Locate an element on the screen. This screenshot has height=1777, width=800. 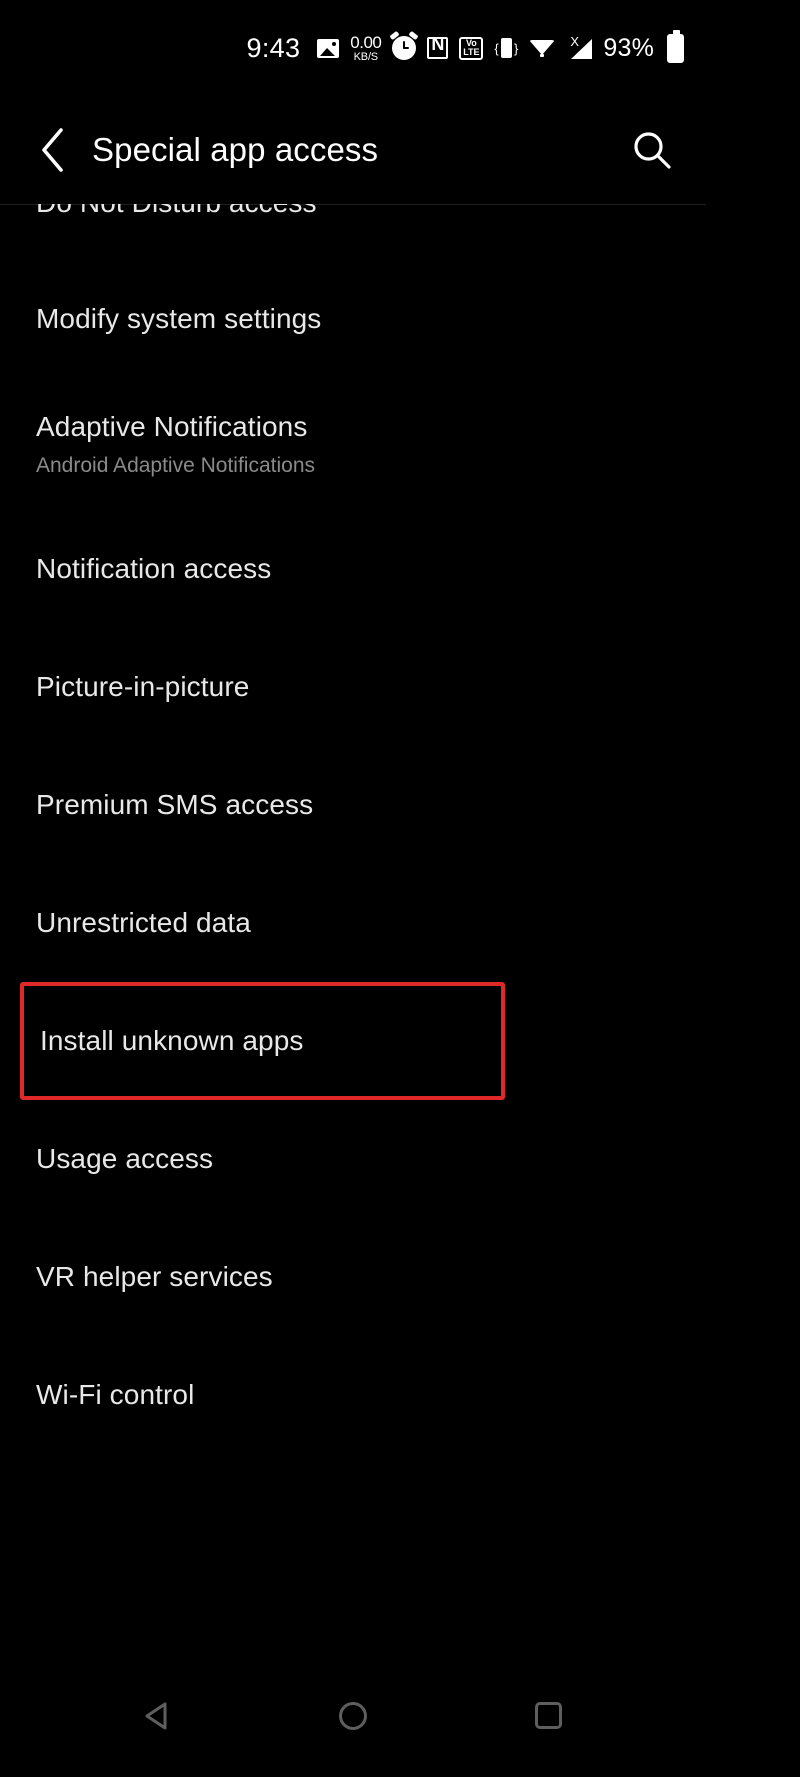
volte-label-bottom: LTE is located at coordinates (471, 52).